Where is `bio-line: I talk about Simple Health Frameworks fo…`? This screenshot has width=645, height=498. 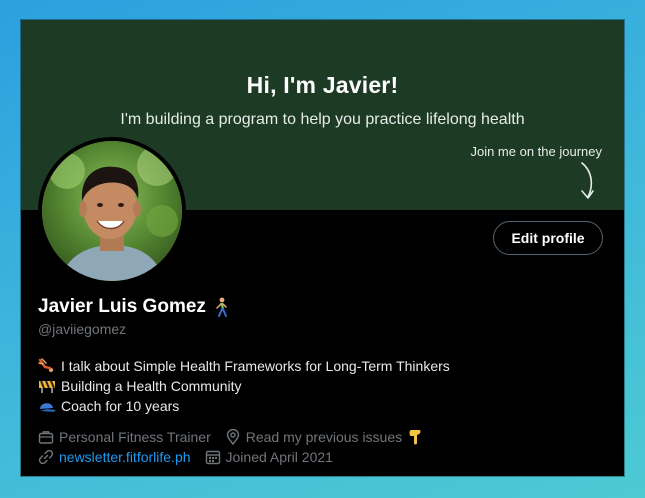 bio-line: I talk about Simple Health Frameworks fo… is located at coordinates (244, 366).